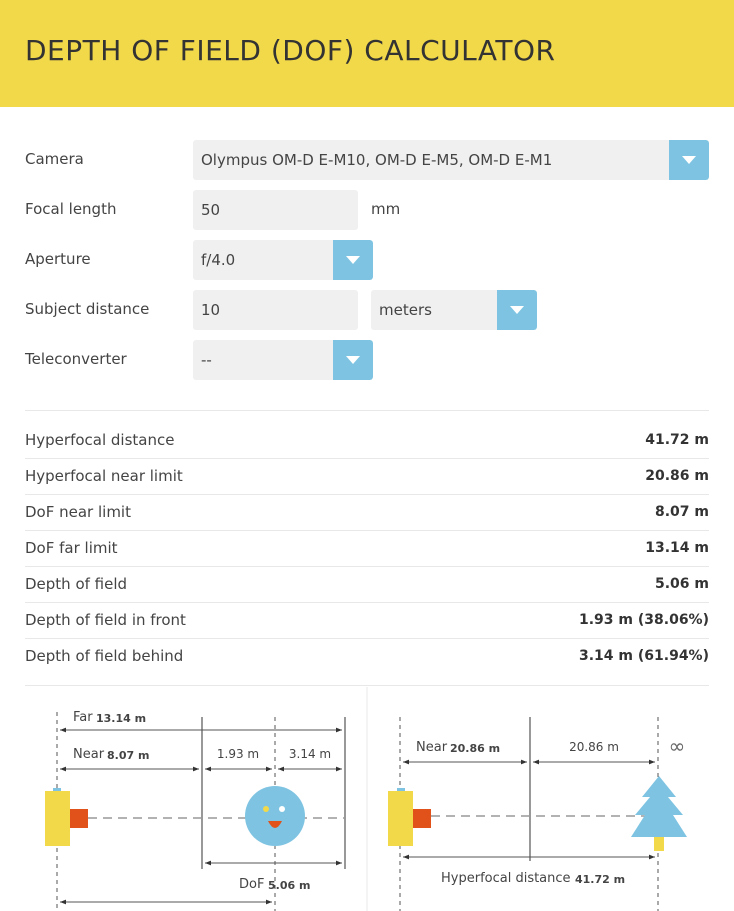  What do you see at coordinates (251, 884) in the screenshot?
I see `dof-label: DoF` at bounding box center [251, 884].